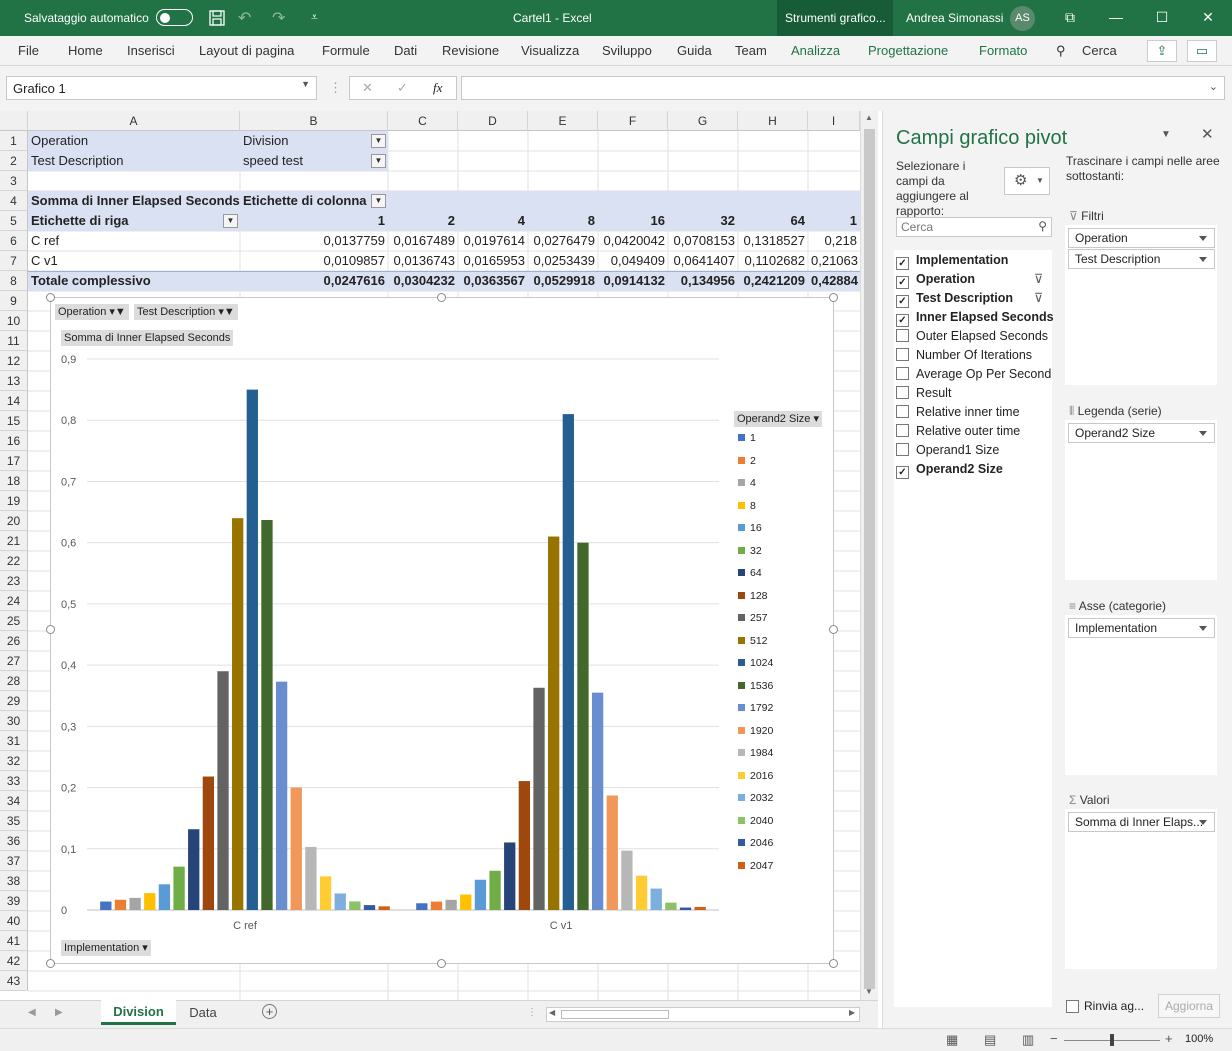 This screenshot has width=1232, height=1051. What do you see at coordinates (703, 241) in the screenshot?
I see `data-cell: 0,0708153` at bounding box center [703, 241].